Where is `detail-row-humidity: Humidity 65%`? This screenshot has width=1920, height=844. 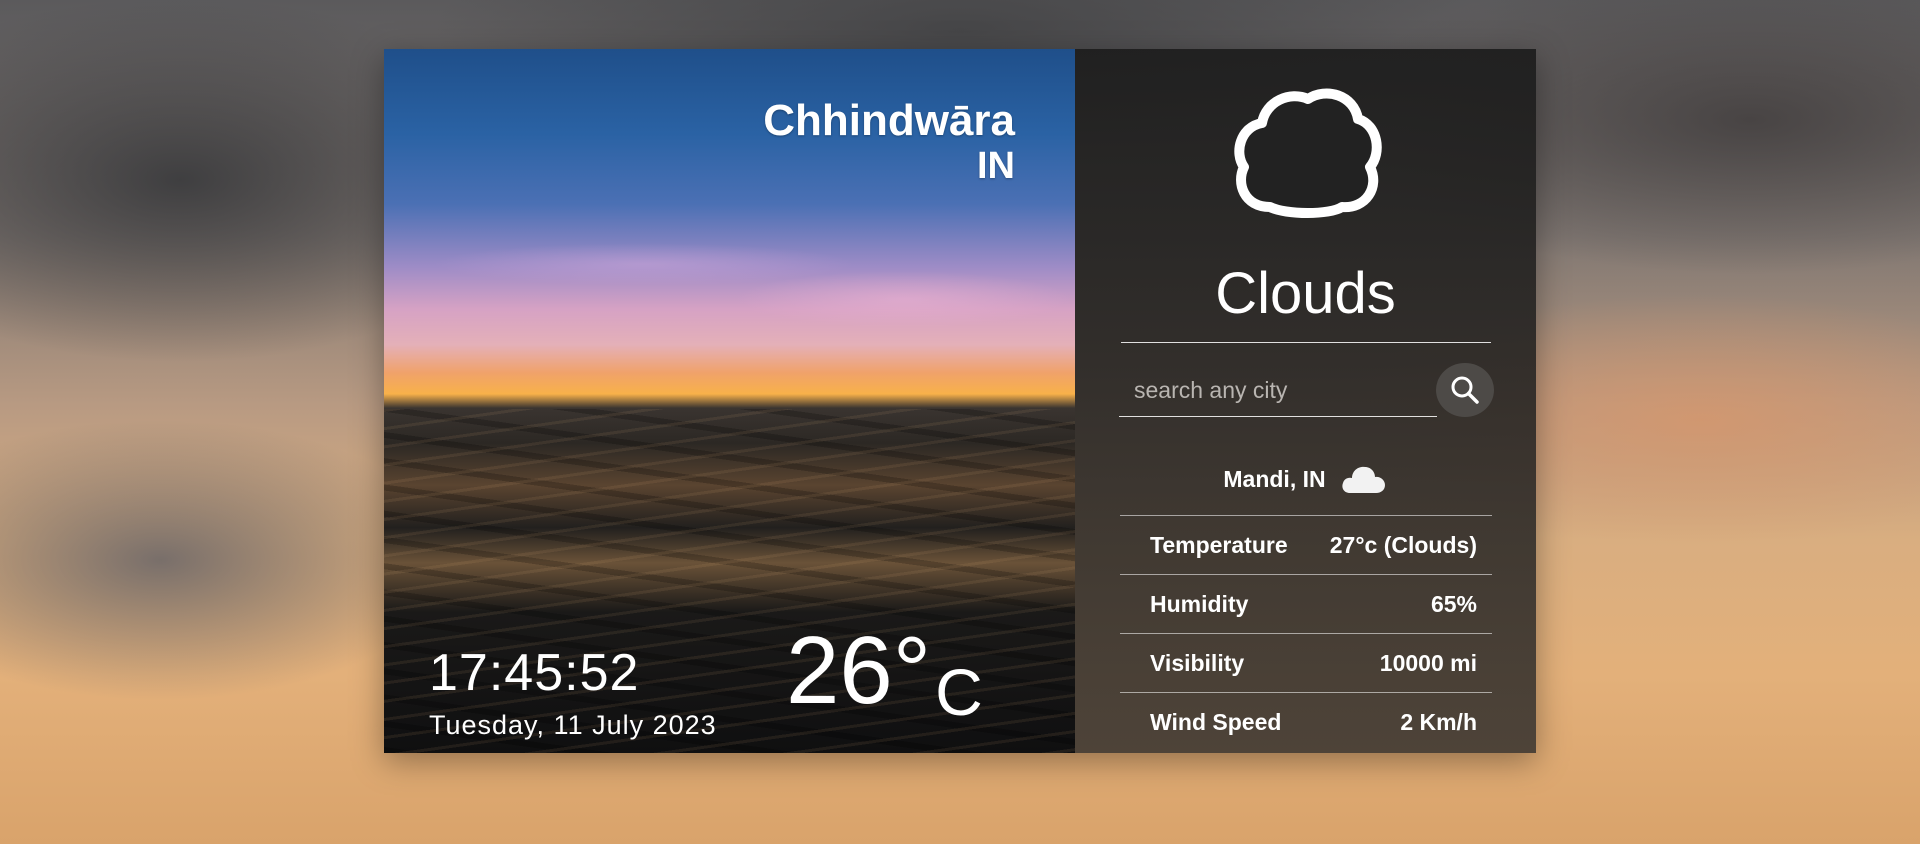
detail-row-humidity: Humidity 65% is located at coordinates (1306, 604).